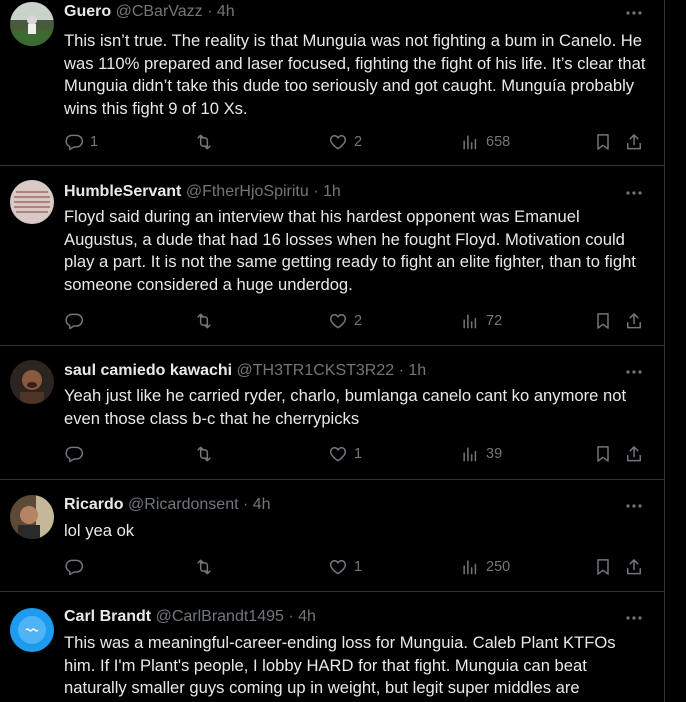  Describe the element at coordinates (349, 192) in the screenshot. I see `tweet-header: HumbleServant @FtherHjoSpiritu · 1h` at that location.